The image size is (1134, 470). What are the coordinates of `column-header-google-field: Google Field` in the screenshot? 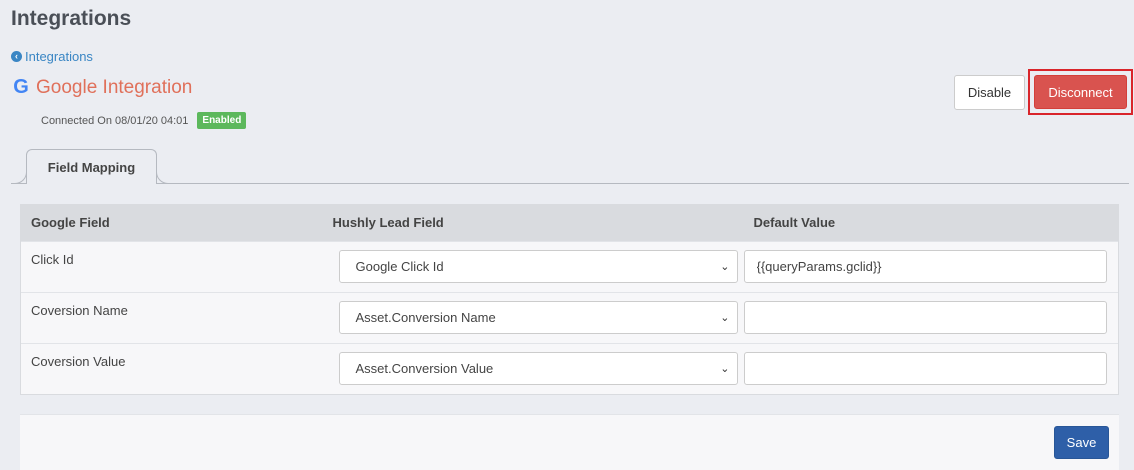 It's located at (171, 222).